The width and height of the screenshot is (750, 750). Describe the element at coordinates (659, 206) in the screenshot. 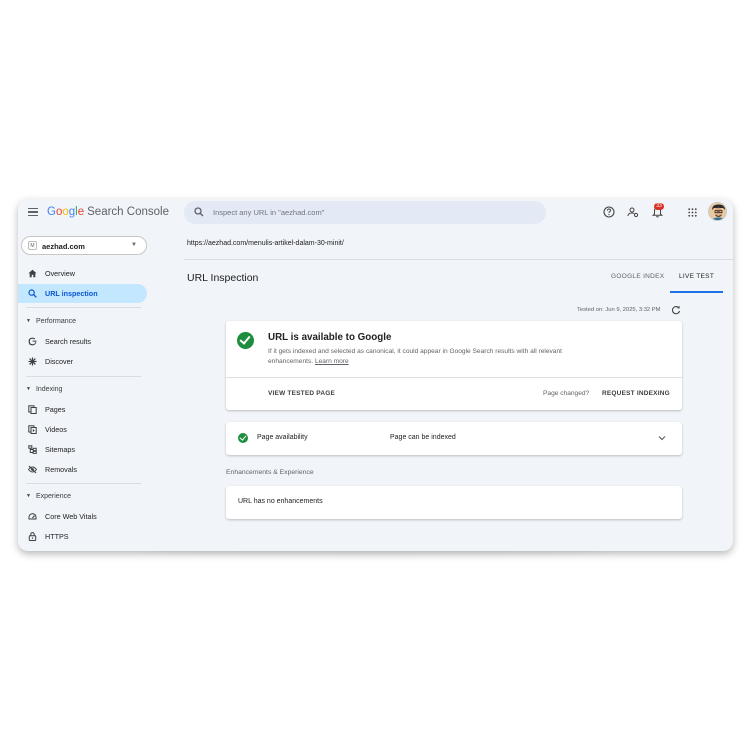

I see `notification-count-badge: 33` at that location.